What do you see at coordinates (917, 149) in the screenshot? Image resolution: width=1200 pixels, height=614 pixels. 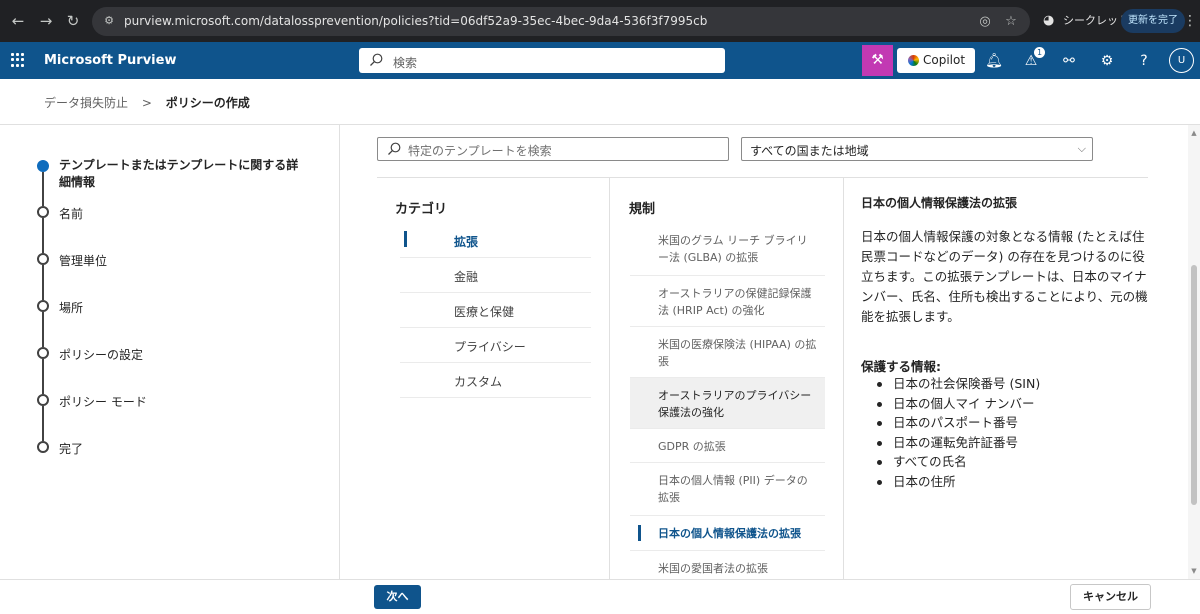 I see `region-filter-dropdown: すべての国または地域 ⌵` at bounding box center [917, 149].